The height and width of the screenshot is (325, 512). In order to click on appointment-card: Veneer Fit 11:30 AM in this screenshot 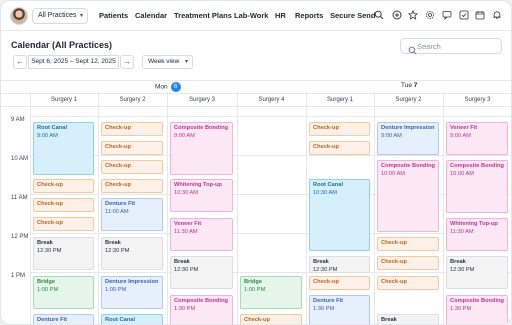, I will do `click(201, 234)`.